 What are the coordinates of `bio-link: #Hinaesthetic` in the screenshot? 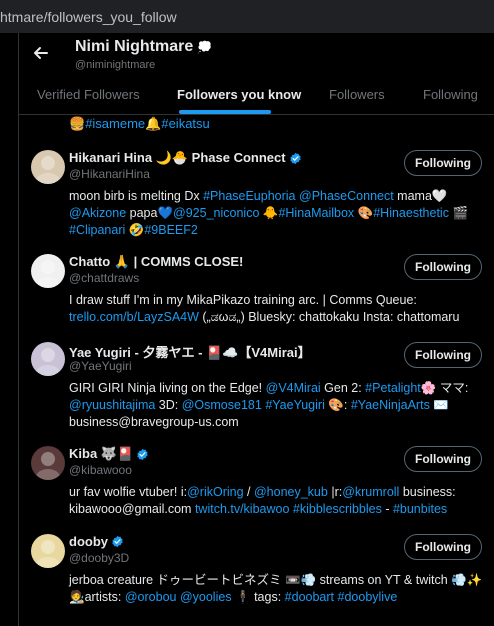 It's located at (411, 213).